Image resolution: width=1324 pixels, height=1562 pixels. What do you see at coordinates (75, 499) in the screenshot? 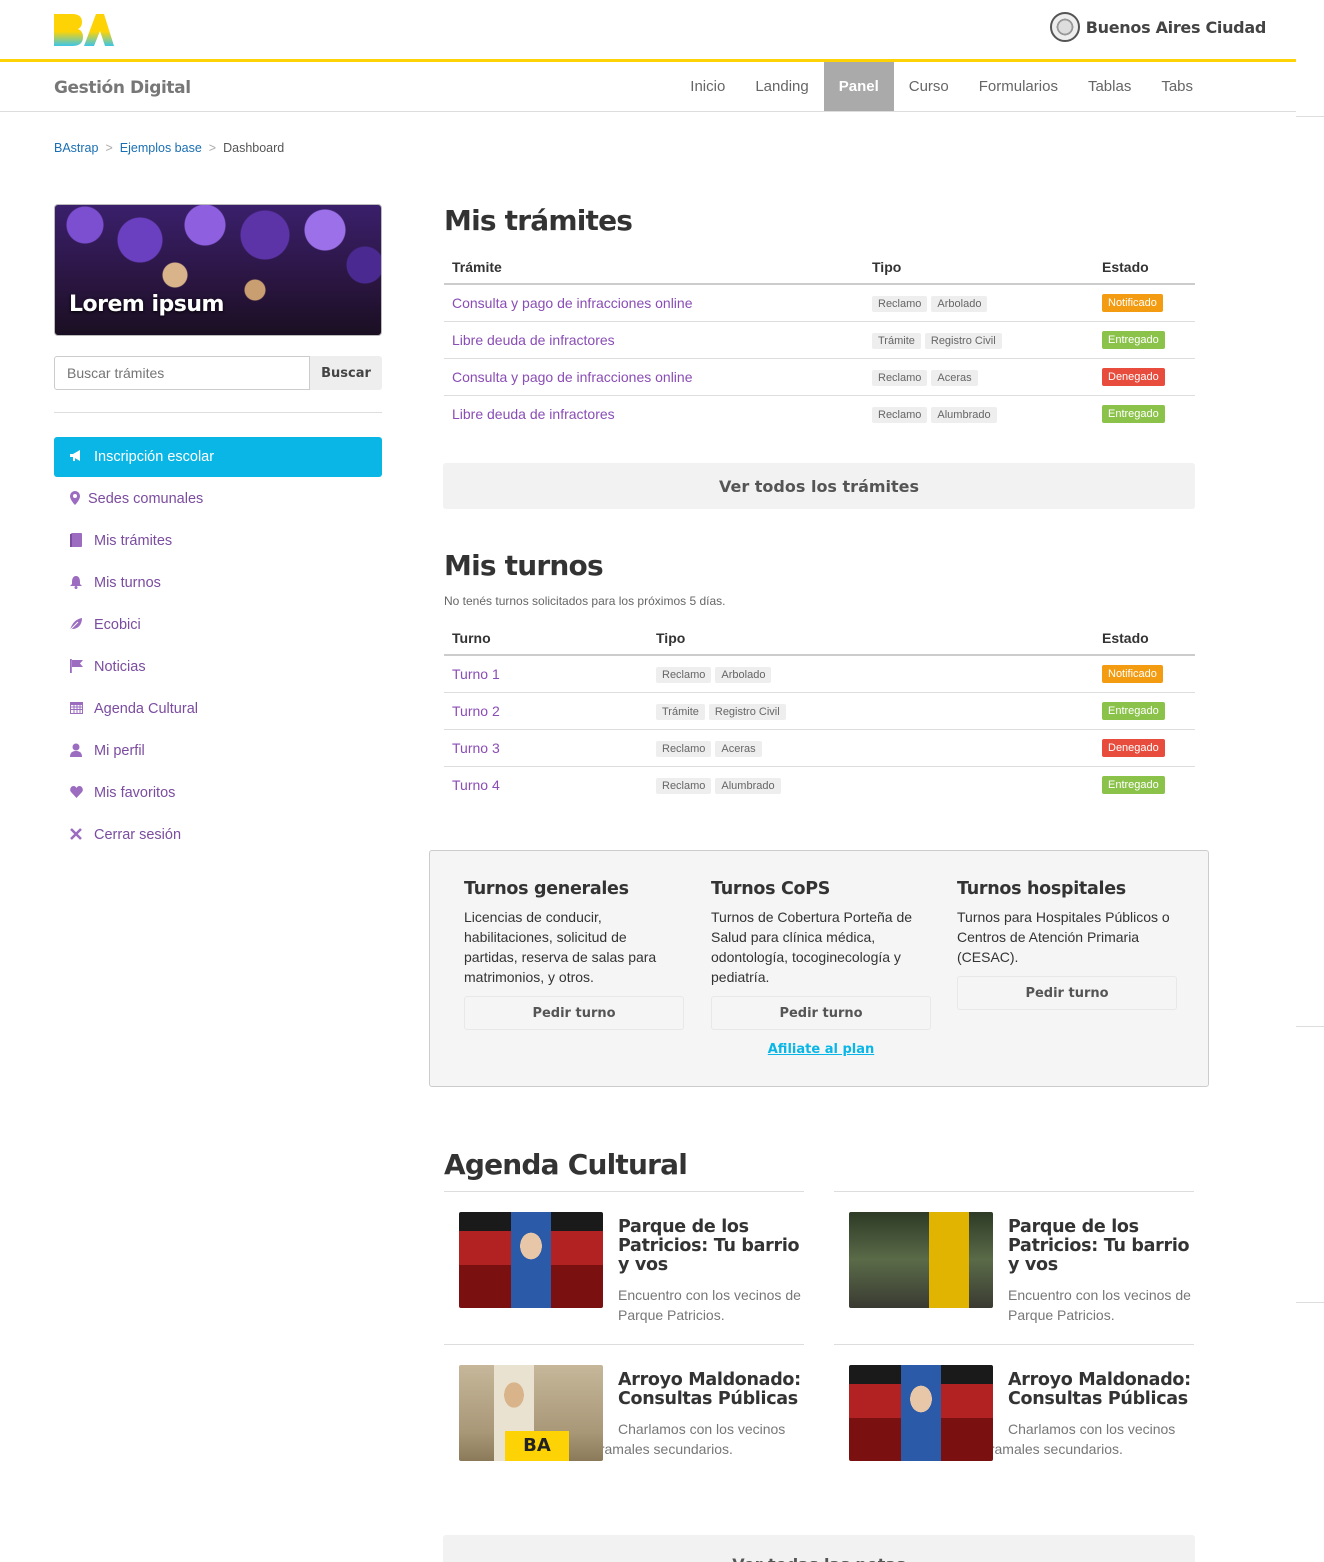
I see `map-marker-icon` at bounding box center [75, 499].